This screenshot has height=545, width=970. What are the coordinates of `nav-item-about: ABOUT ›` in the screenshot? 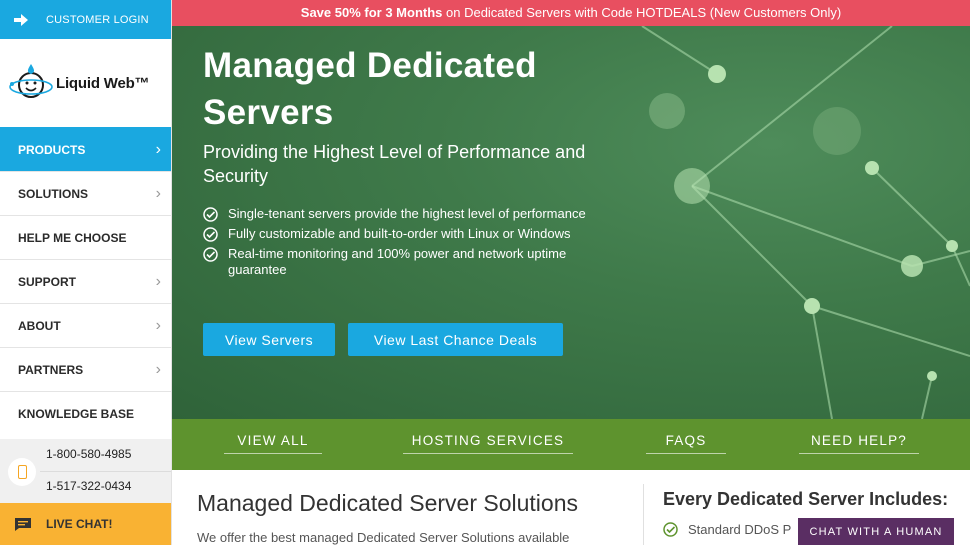 It's located at (85, 325).